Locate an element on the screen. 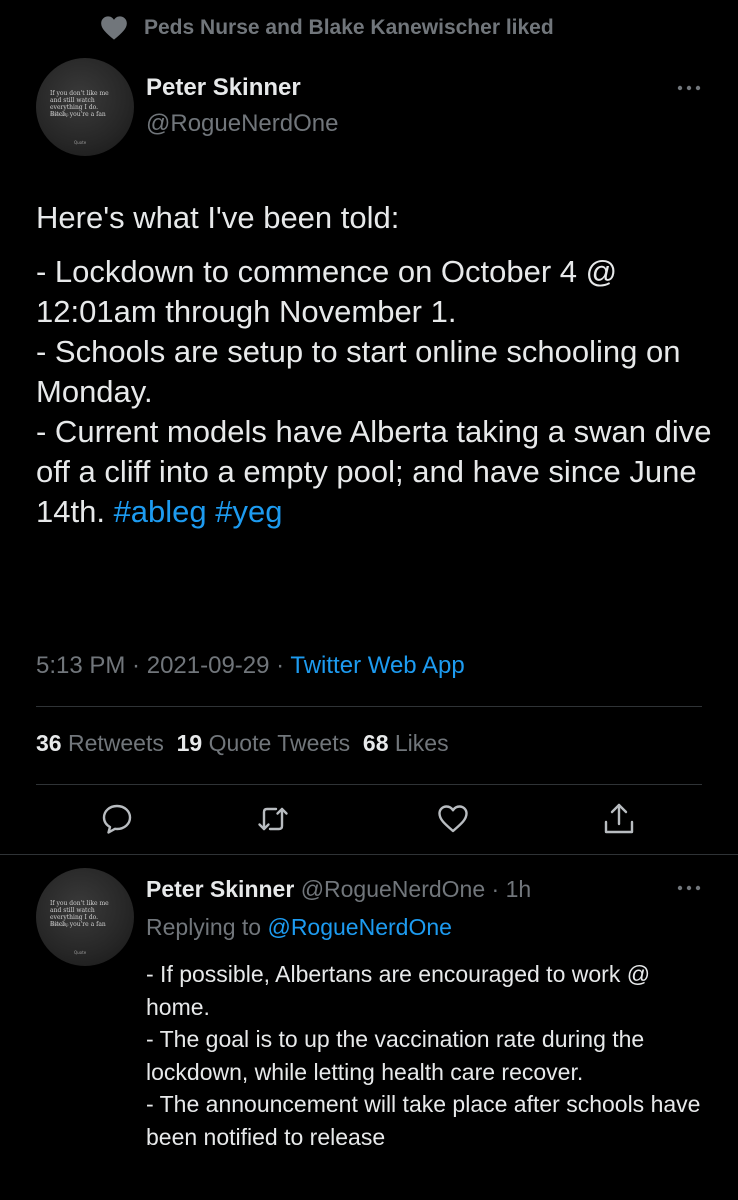 Image resolution: width=738 pixels, height=1200 pixels. reply-icon is located at coordinates (117, 819).